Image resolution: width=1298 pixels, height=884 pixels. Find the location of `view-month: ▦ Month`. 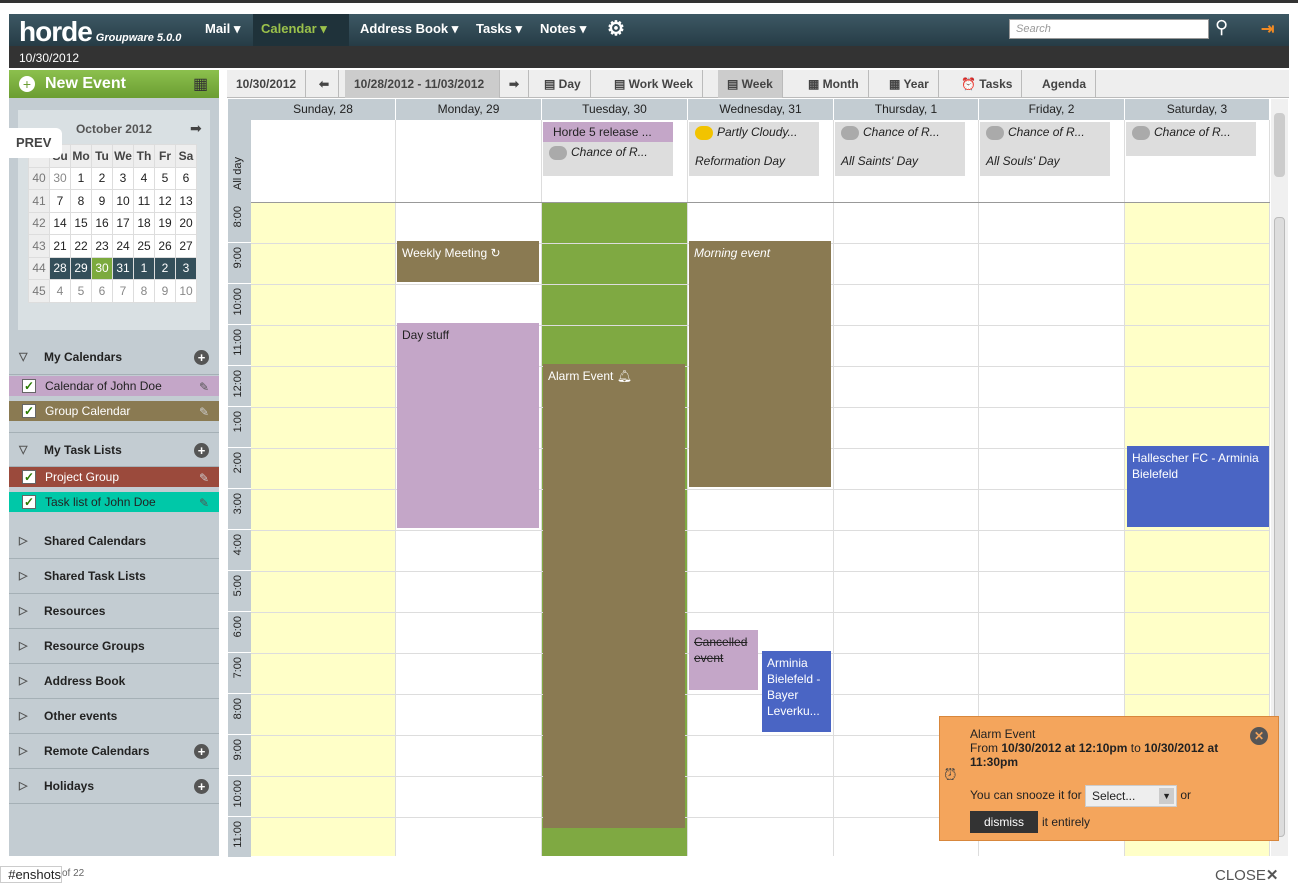

view-month: ▦ Month is located at coordinates (834, 84).